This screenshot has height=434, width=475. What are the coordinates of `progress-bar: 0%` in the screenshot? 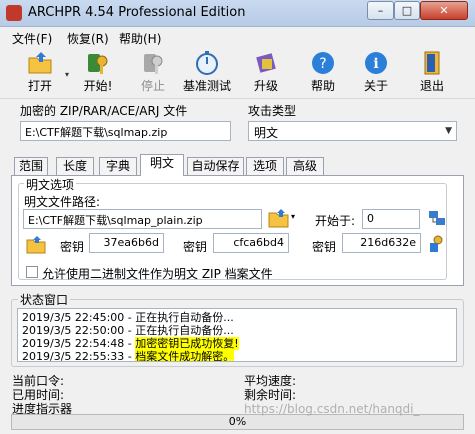 It's located at (237, 422).